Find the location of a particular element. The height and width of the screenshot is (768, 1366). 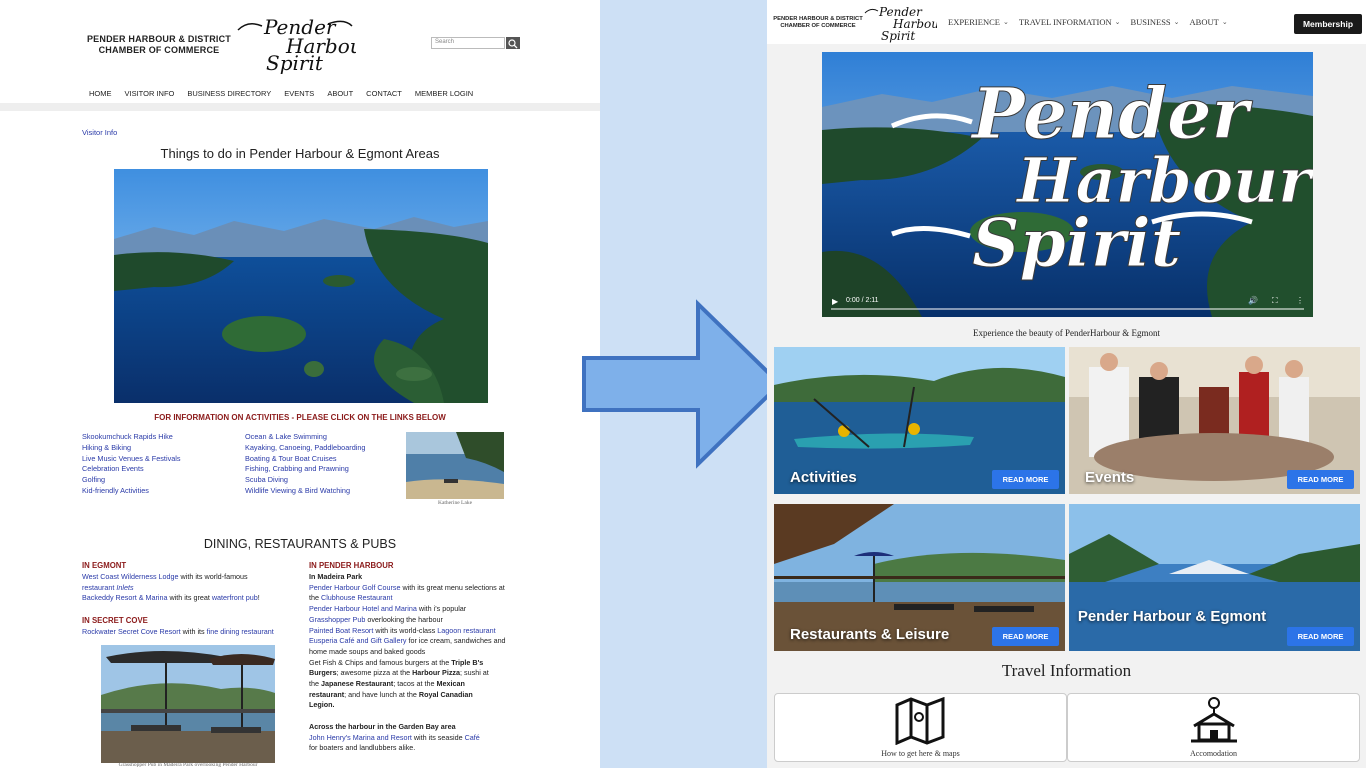

old-activity-link: Skookumchuck Rapids Hike is located at coordinates (131, 437).